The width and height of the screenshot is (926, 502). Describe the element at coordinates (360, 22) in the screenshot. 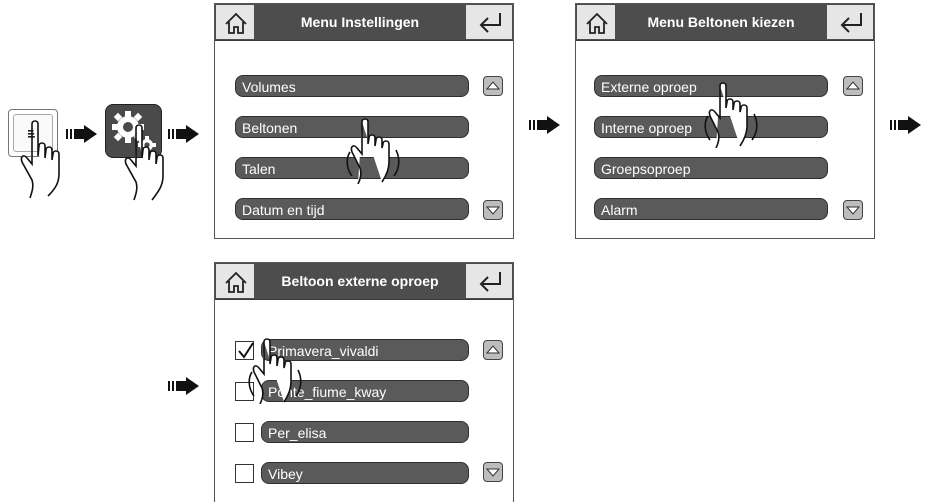

I see `page-title: Menu Instellingen` at that location.